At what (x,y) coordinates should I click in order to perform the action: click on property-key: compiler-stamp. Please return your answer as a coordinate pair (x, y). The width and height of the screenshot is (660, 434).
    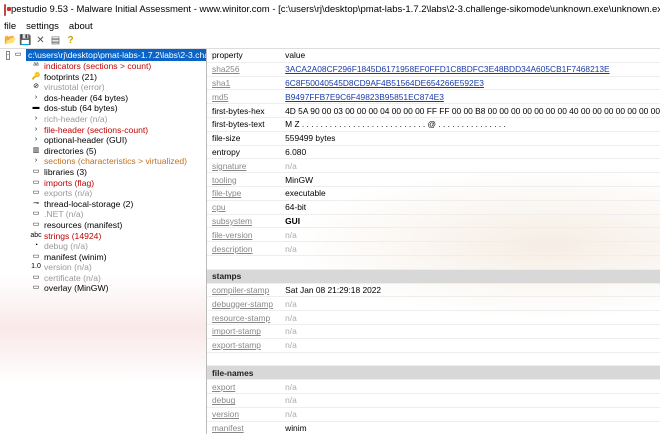
    Looking at the image, I should click on (244, 290).